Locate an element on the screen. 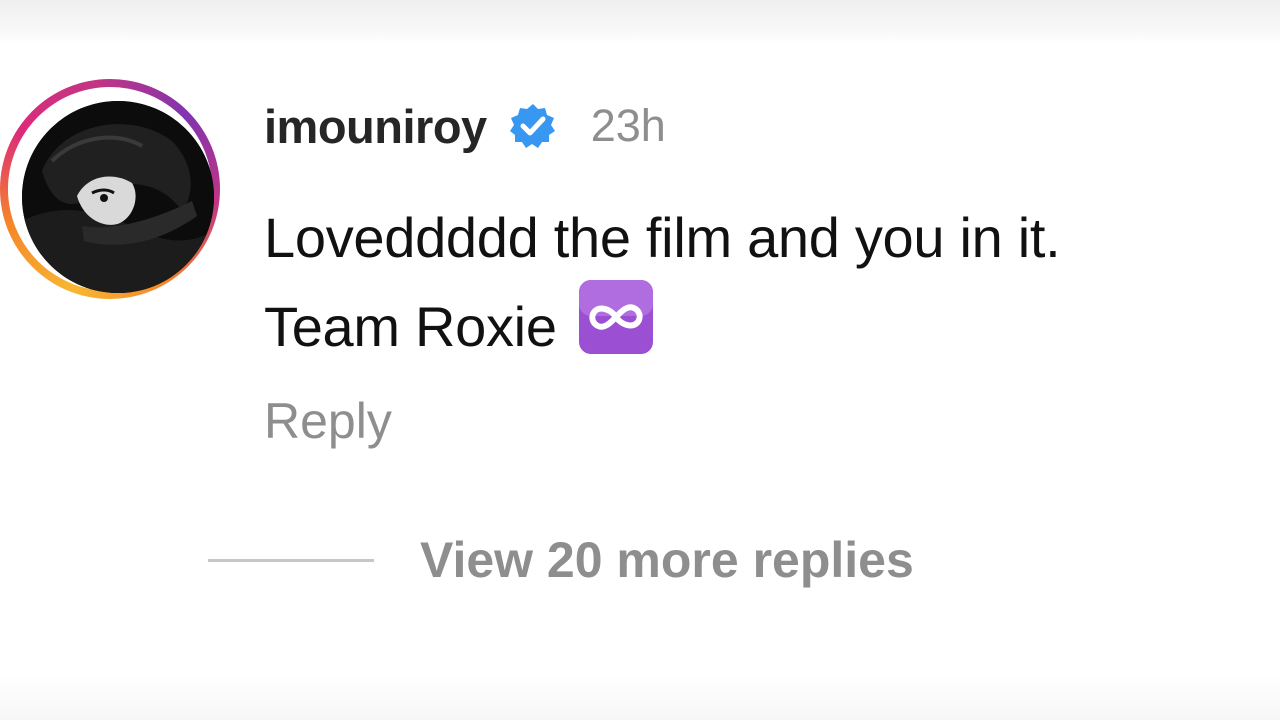 Image resolution: width=1280 pixels, height=720 pixels. avatar is located at coordinates (118, 197).